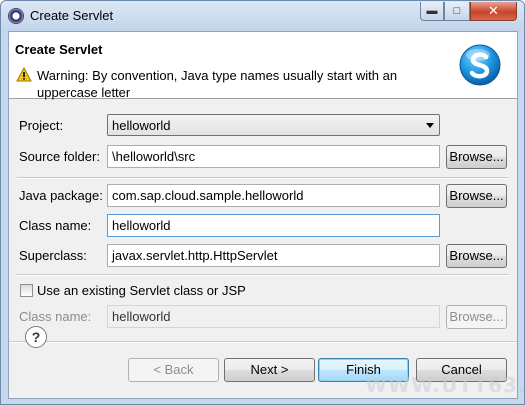 This screenshot has height=405, width=525. I want to click on back-button: < Back, so click(173, 370).